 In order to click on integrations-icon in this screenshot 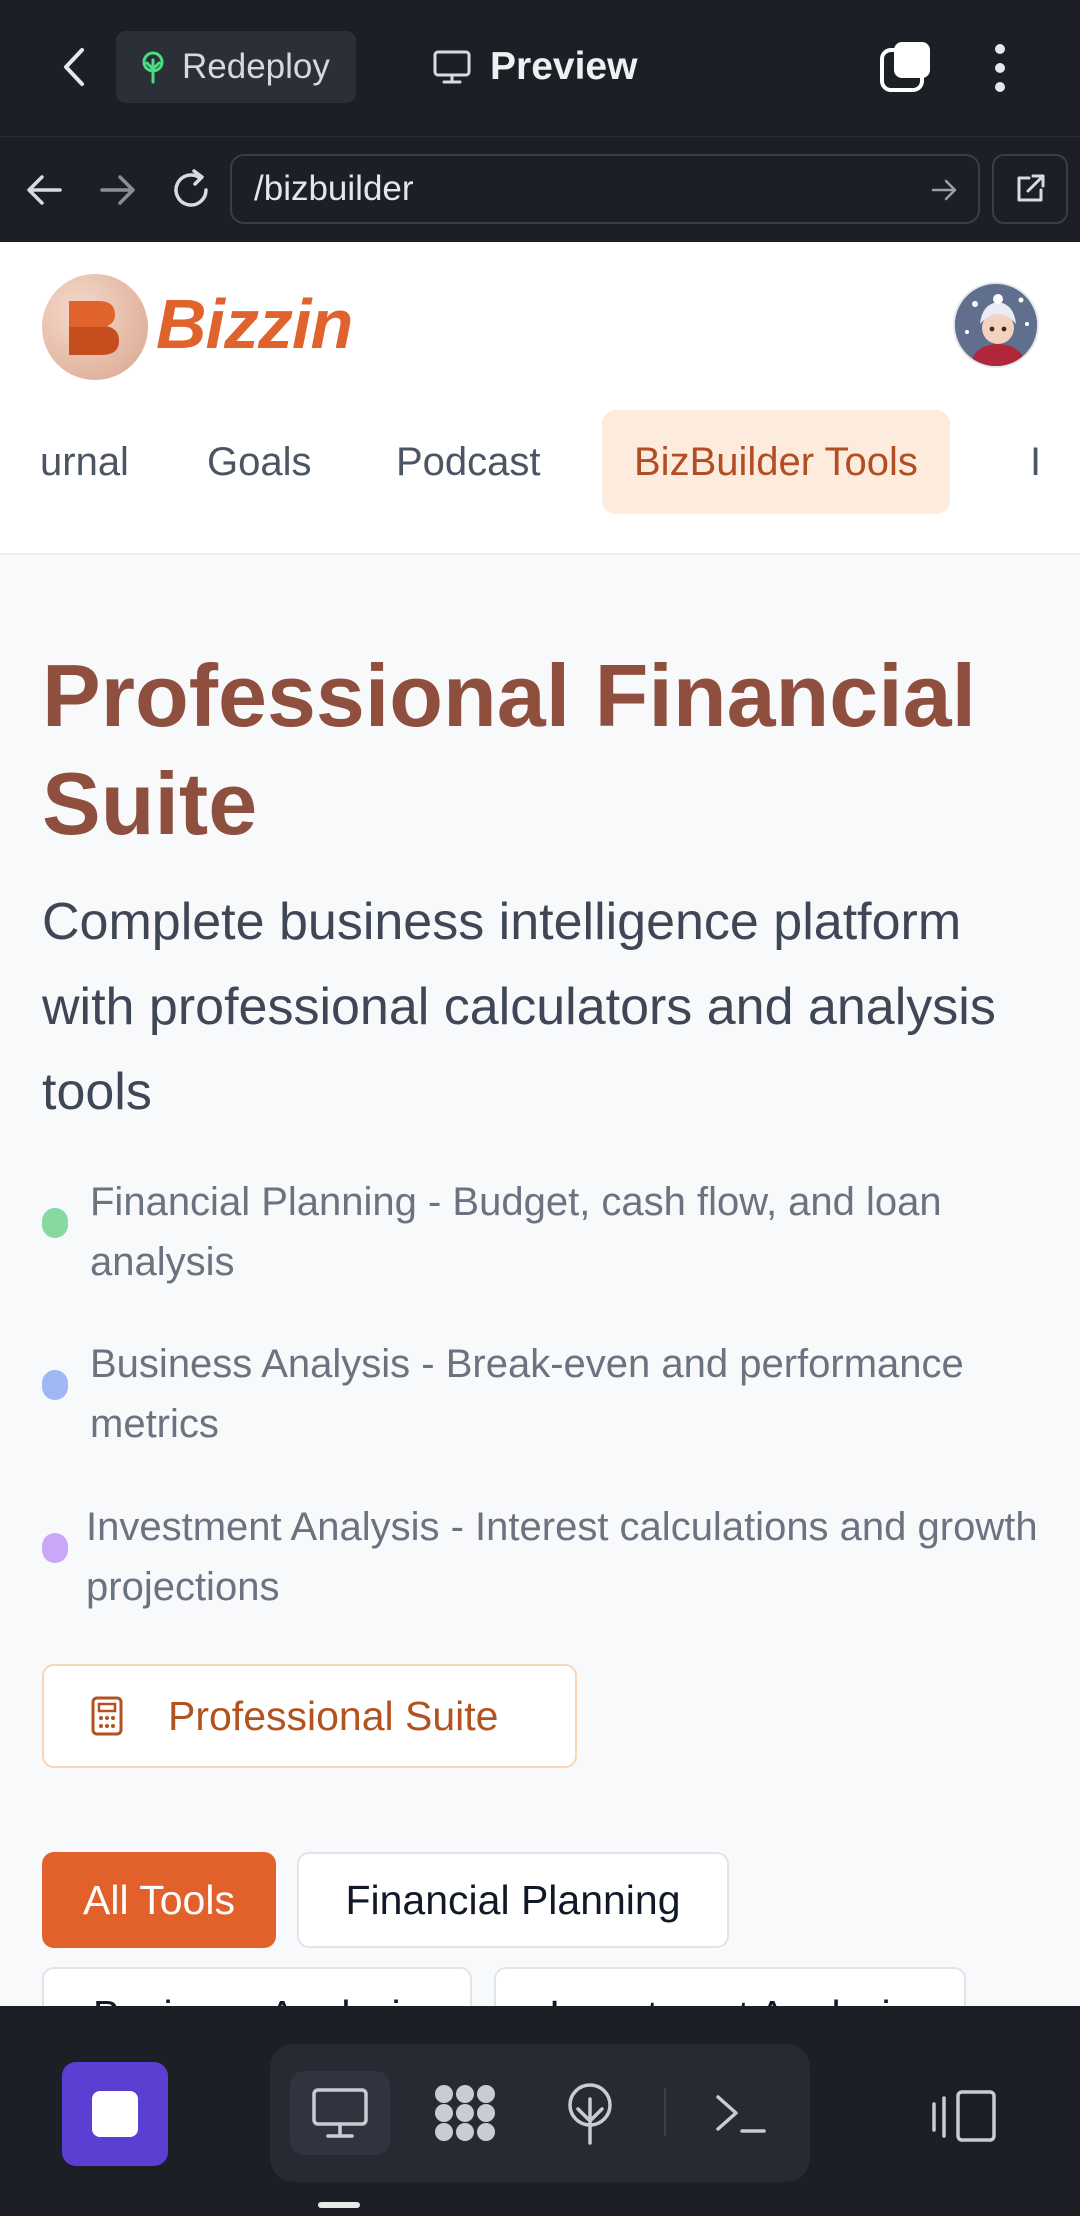, I will do `click(465, 2113)`.